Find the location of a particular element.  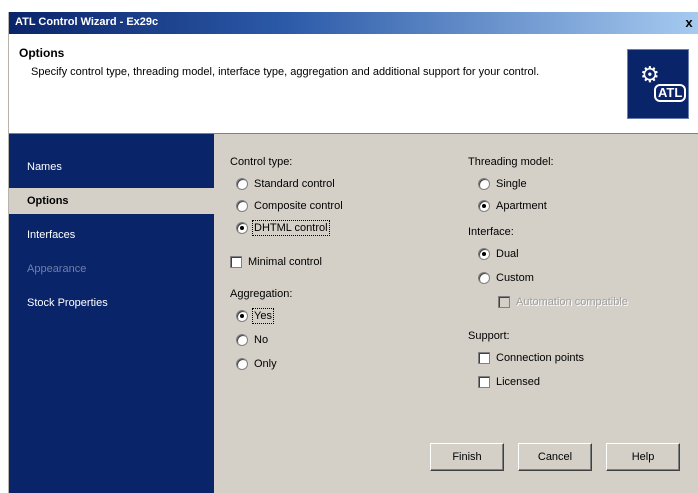

interface-dual-radio: Dual is located at coordinates (498, 254).